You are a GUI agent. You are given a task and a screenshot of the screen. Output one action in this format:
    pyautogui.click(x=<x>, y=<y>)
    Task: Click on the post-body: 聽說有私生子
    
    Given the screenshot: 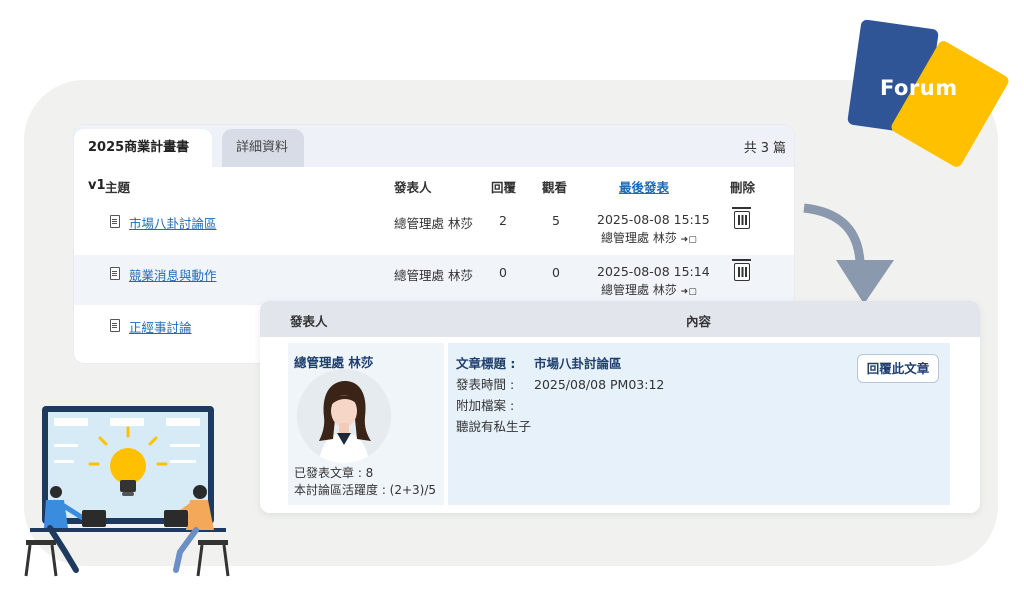 What is the action you would take?
    pyautogui.click(x=494, y=426)
    